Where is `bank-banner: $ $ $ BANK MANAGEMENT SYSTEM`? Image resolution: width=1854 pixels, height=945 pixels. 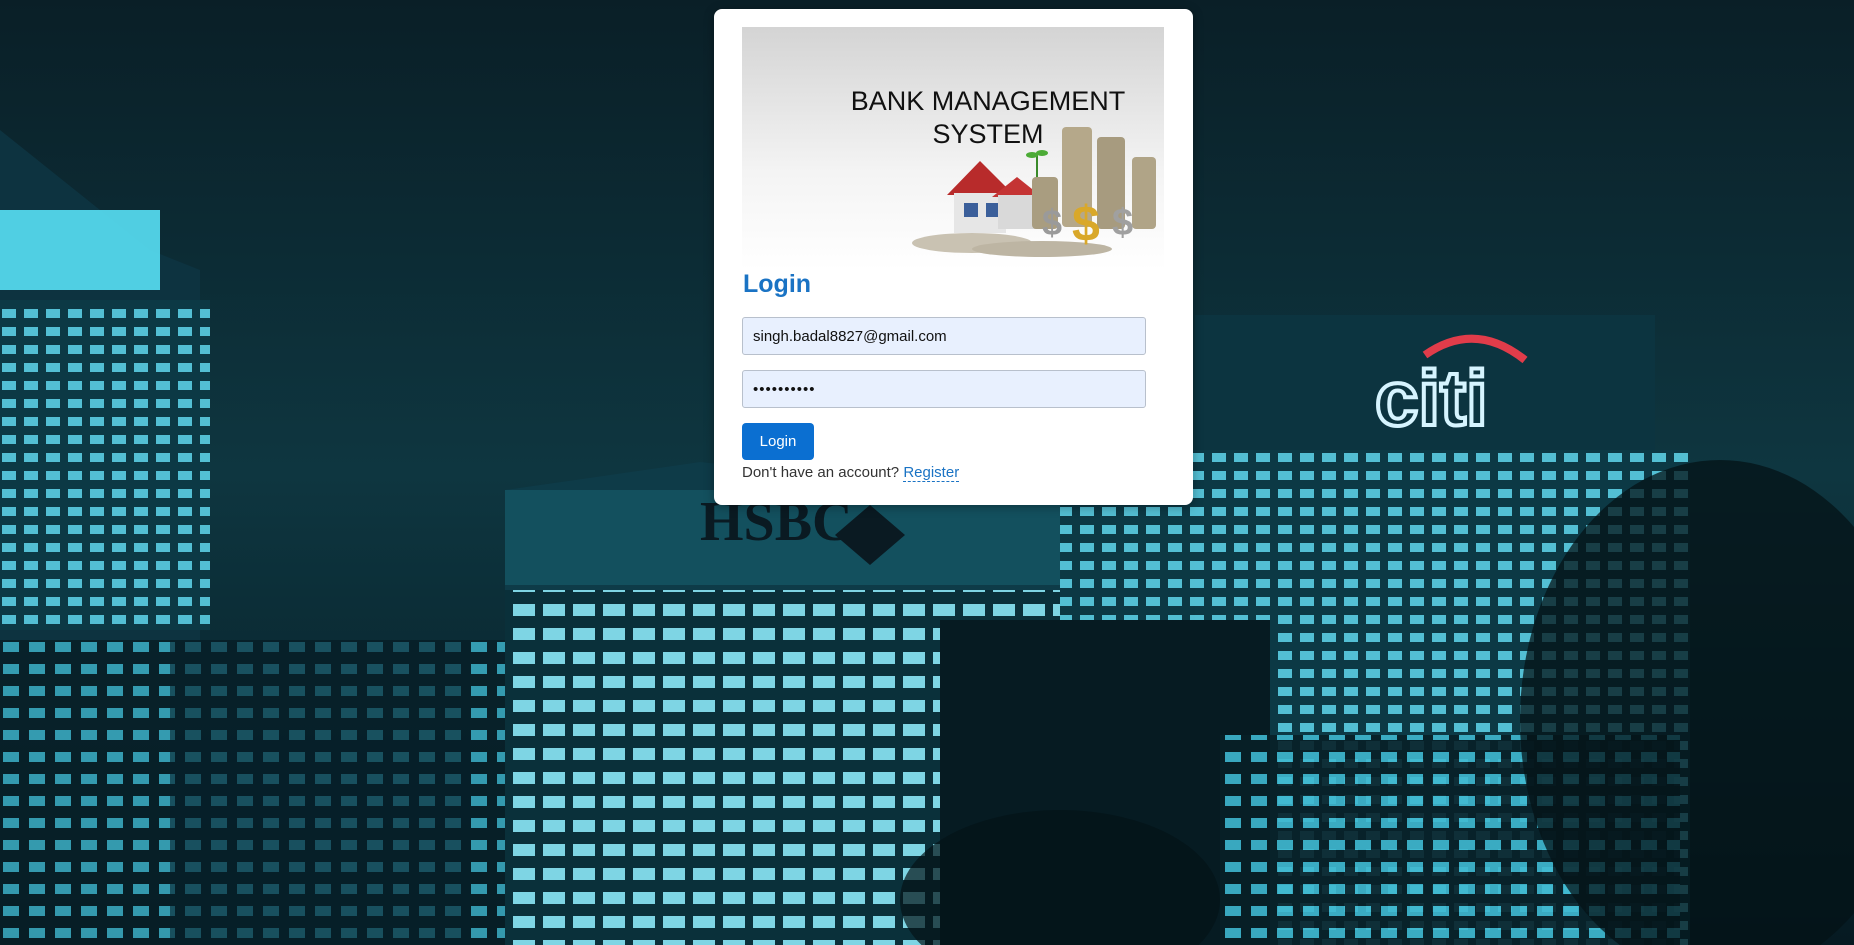
bank-banner: $ $ $ BANK MANAGEMENT SYSTEM is located at coordinates (953, 148).